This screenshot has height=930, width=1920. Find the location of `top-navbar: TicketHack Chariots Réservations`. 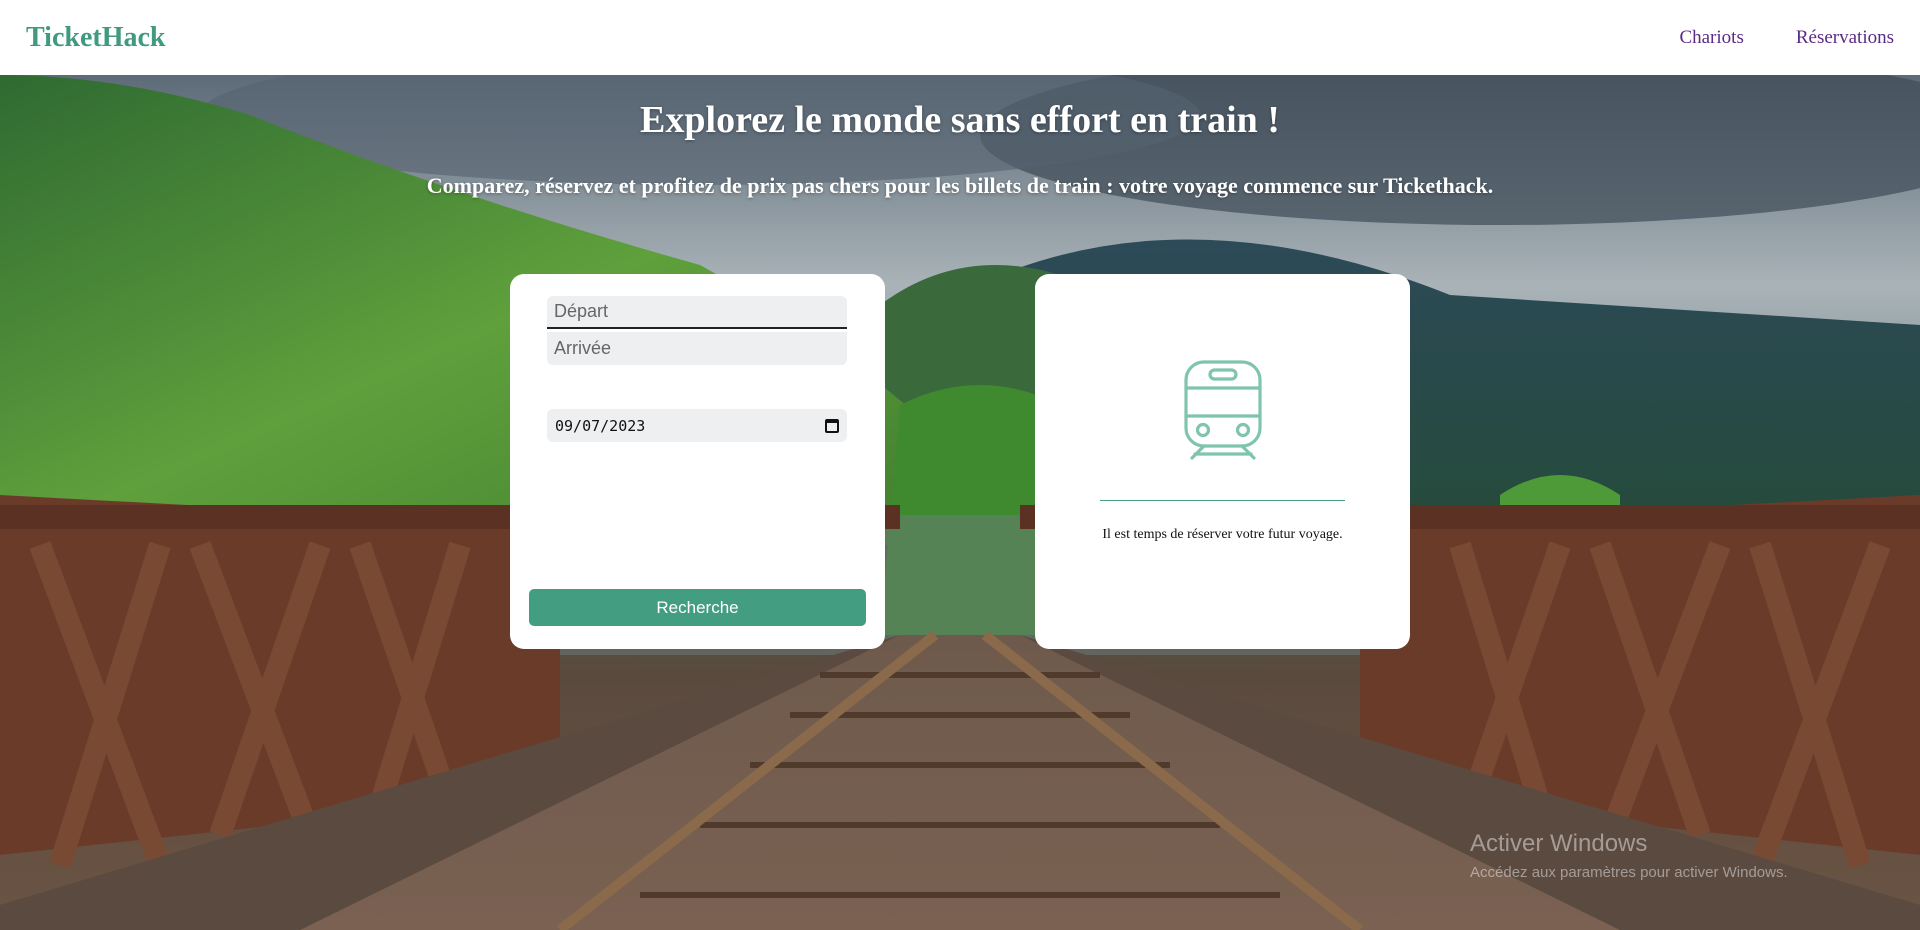

top-navbar: TicketHack Chariots Réservations is located at coordinates (960, 37).